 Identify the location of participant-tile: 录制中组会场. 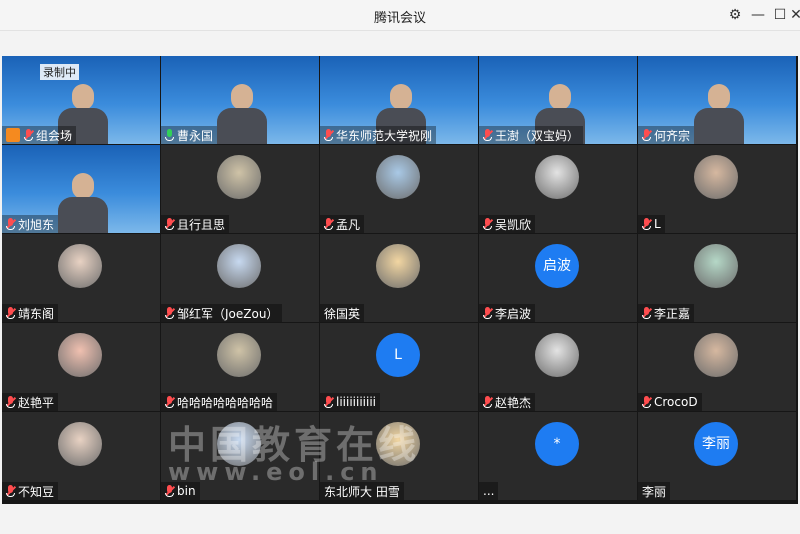
(81, 100).